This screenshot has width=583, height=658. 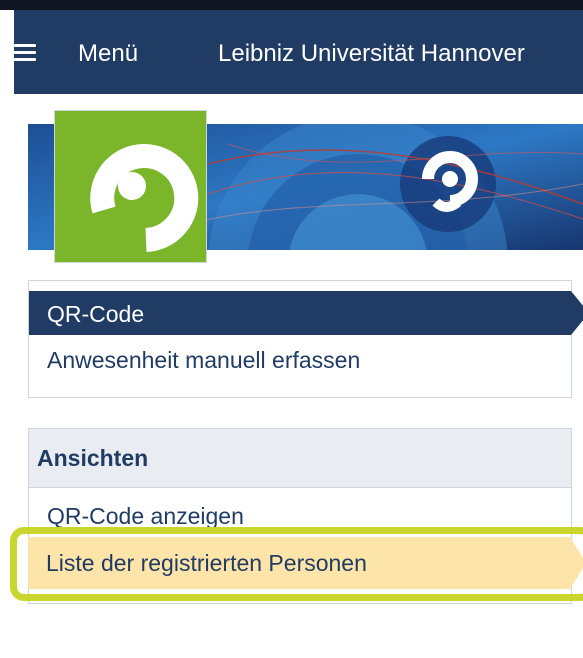 What do you see at coordinates (300, 515) in the screenshot?
I see `views-item-show-qr: QR-Code anzeigen` at bounding box center [300, 515].